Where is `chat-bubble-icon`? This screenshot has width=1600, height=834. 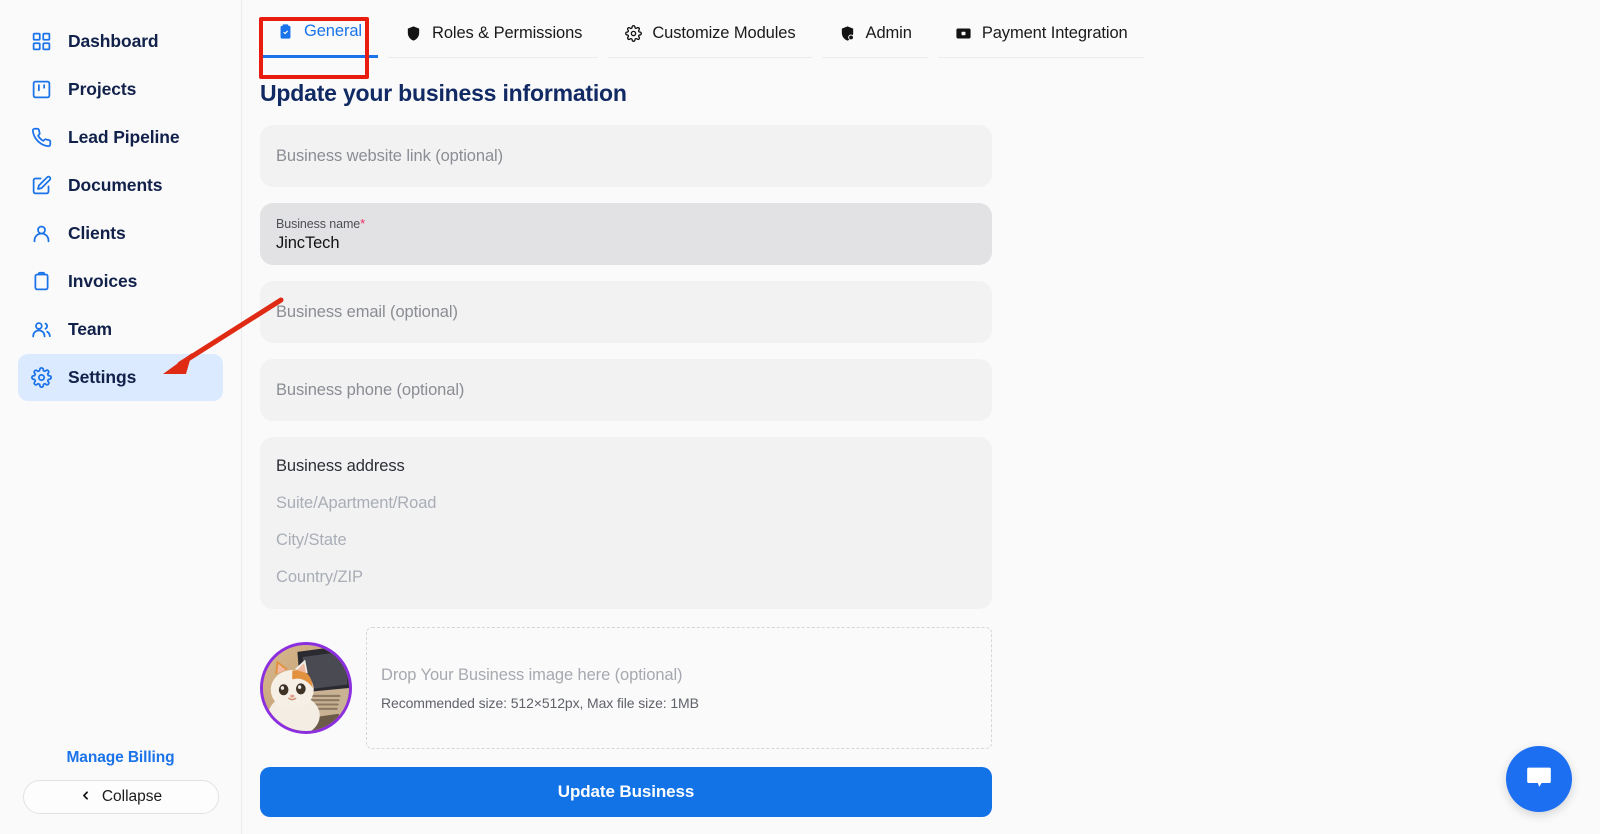 chat-bubble-icon is located at coordinates (1539, 779).